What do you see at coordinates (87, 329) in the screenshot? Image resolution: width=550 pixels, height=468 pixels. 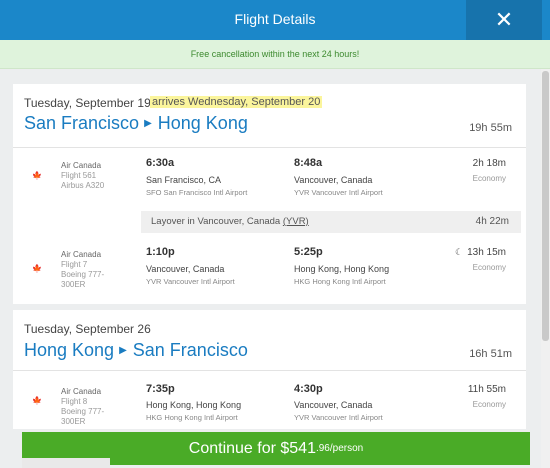 I see `return-date: Tuesday, September 26` at bounding box center [87, 329].